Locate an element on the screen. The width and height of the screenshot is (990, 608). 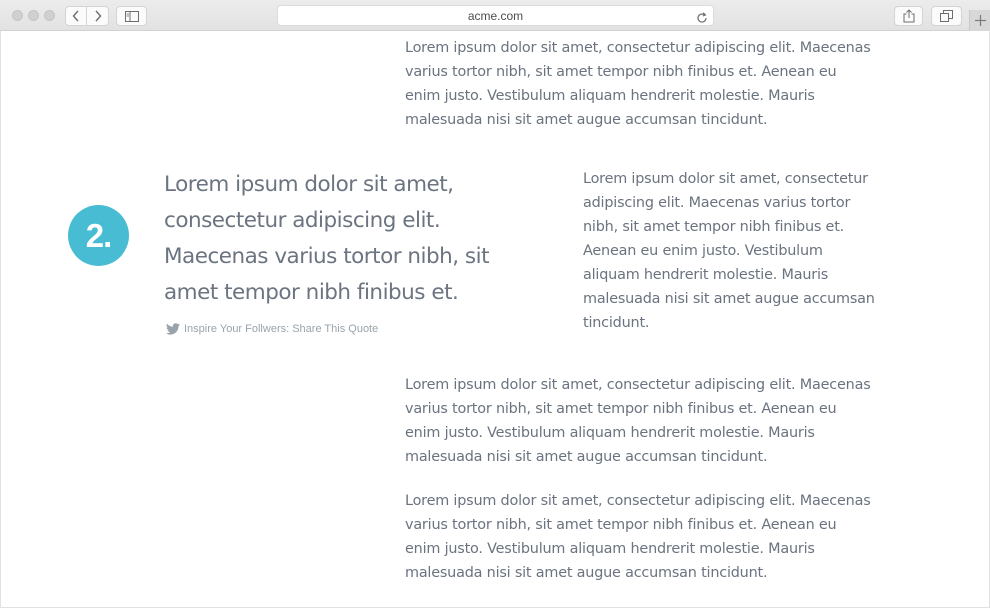
show-tabs-button is located at coordinates (946, 16).